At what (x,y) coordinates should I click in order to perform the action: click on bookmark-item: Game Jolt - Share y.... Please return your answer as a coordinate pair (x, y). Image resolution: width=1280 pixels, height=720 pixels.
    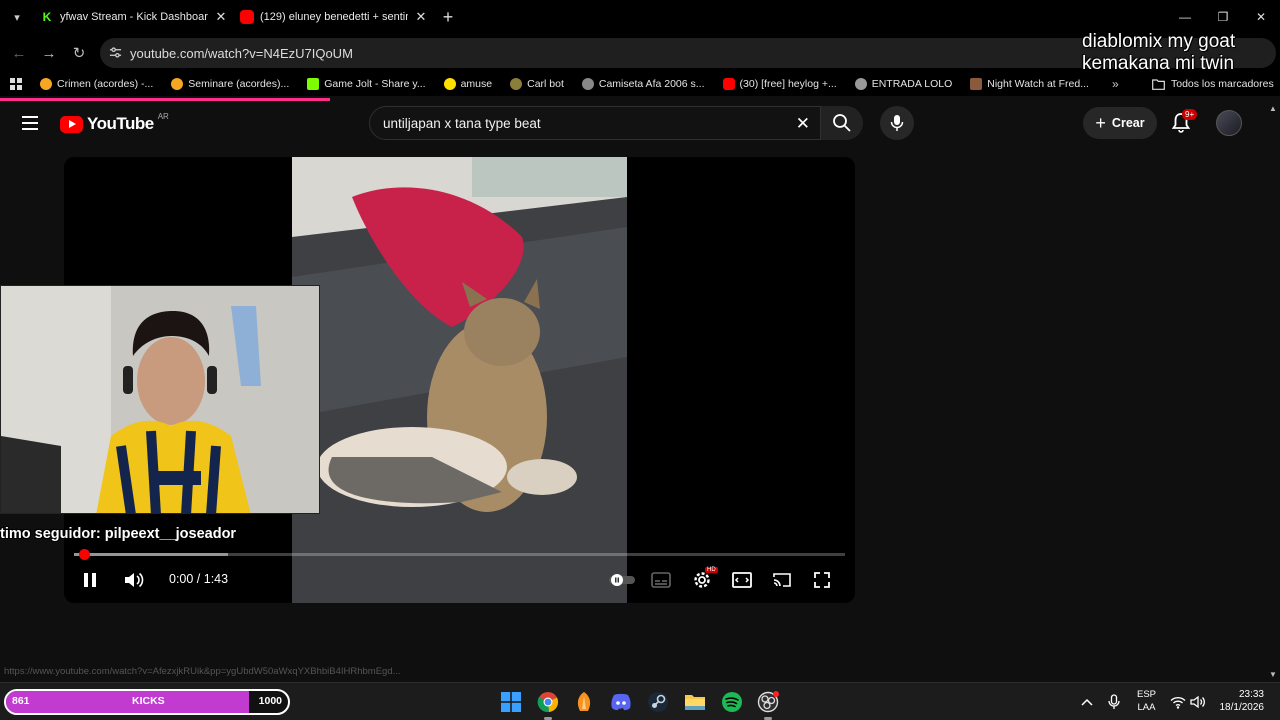
    Looking at the image, I should click on (366, 84).